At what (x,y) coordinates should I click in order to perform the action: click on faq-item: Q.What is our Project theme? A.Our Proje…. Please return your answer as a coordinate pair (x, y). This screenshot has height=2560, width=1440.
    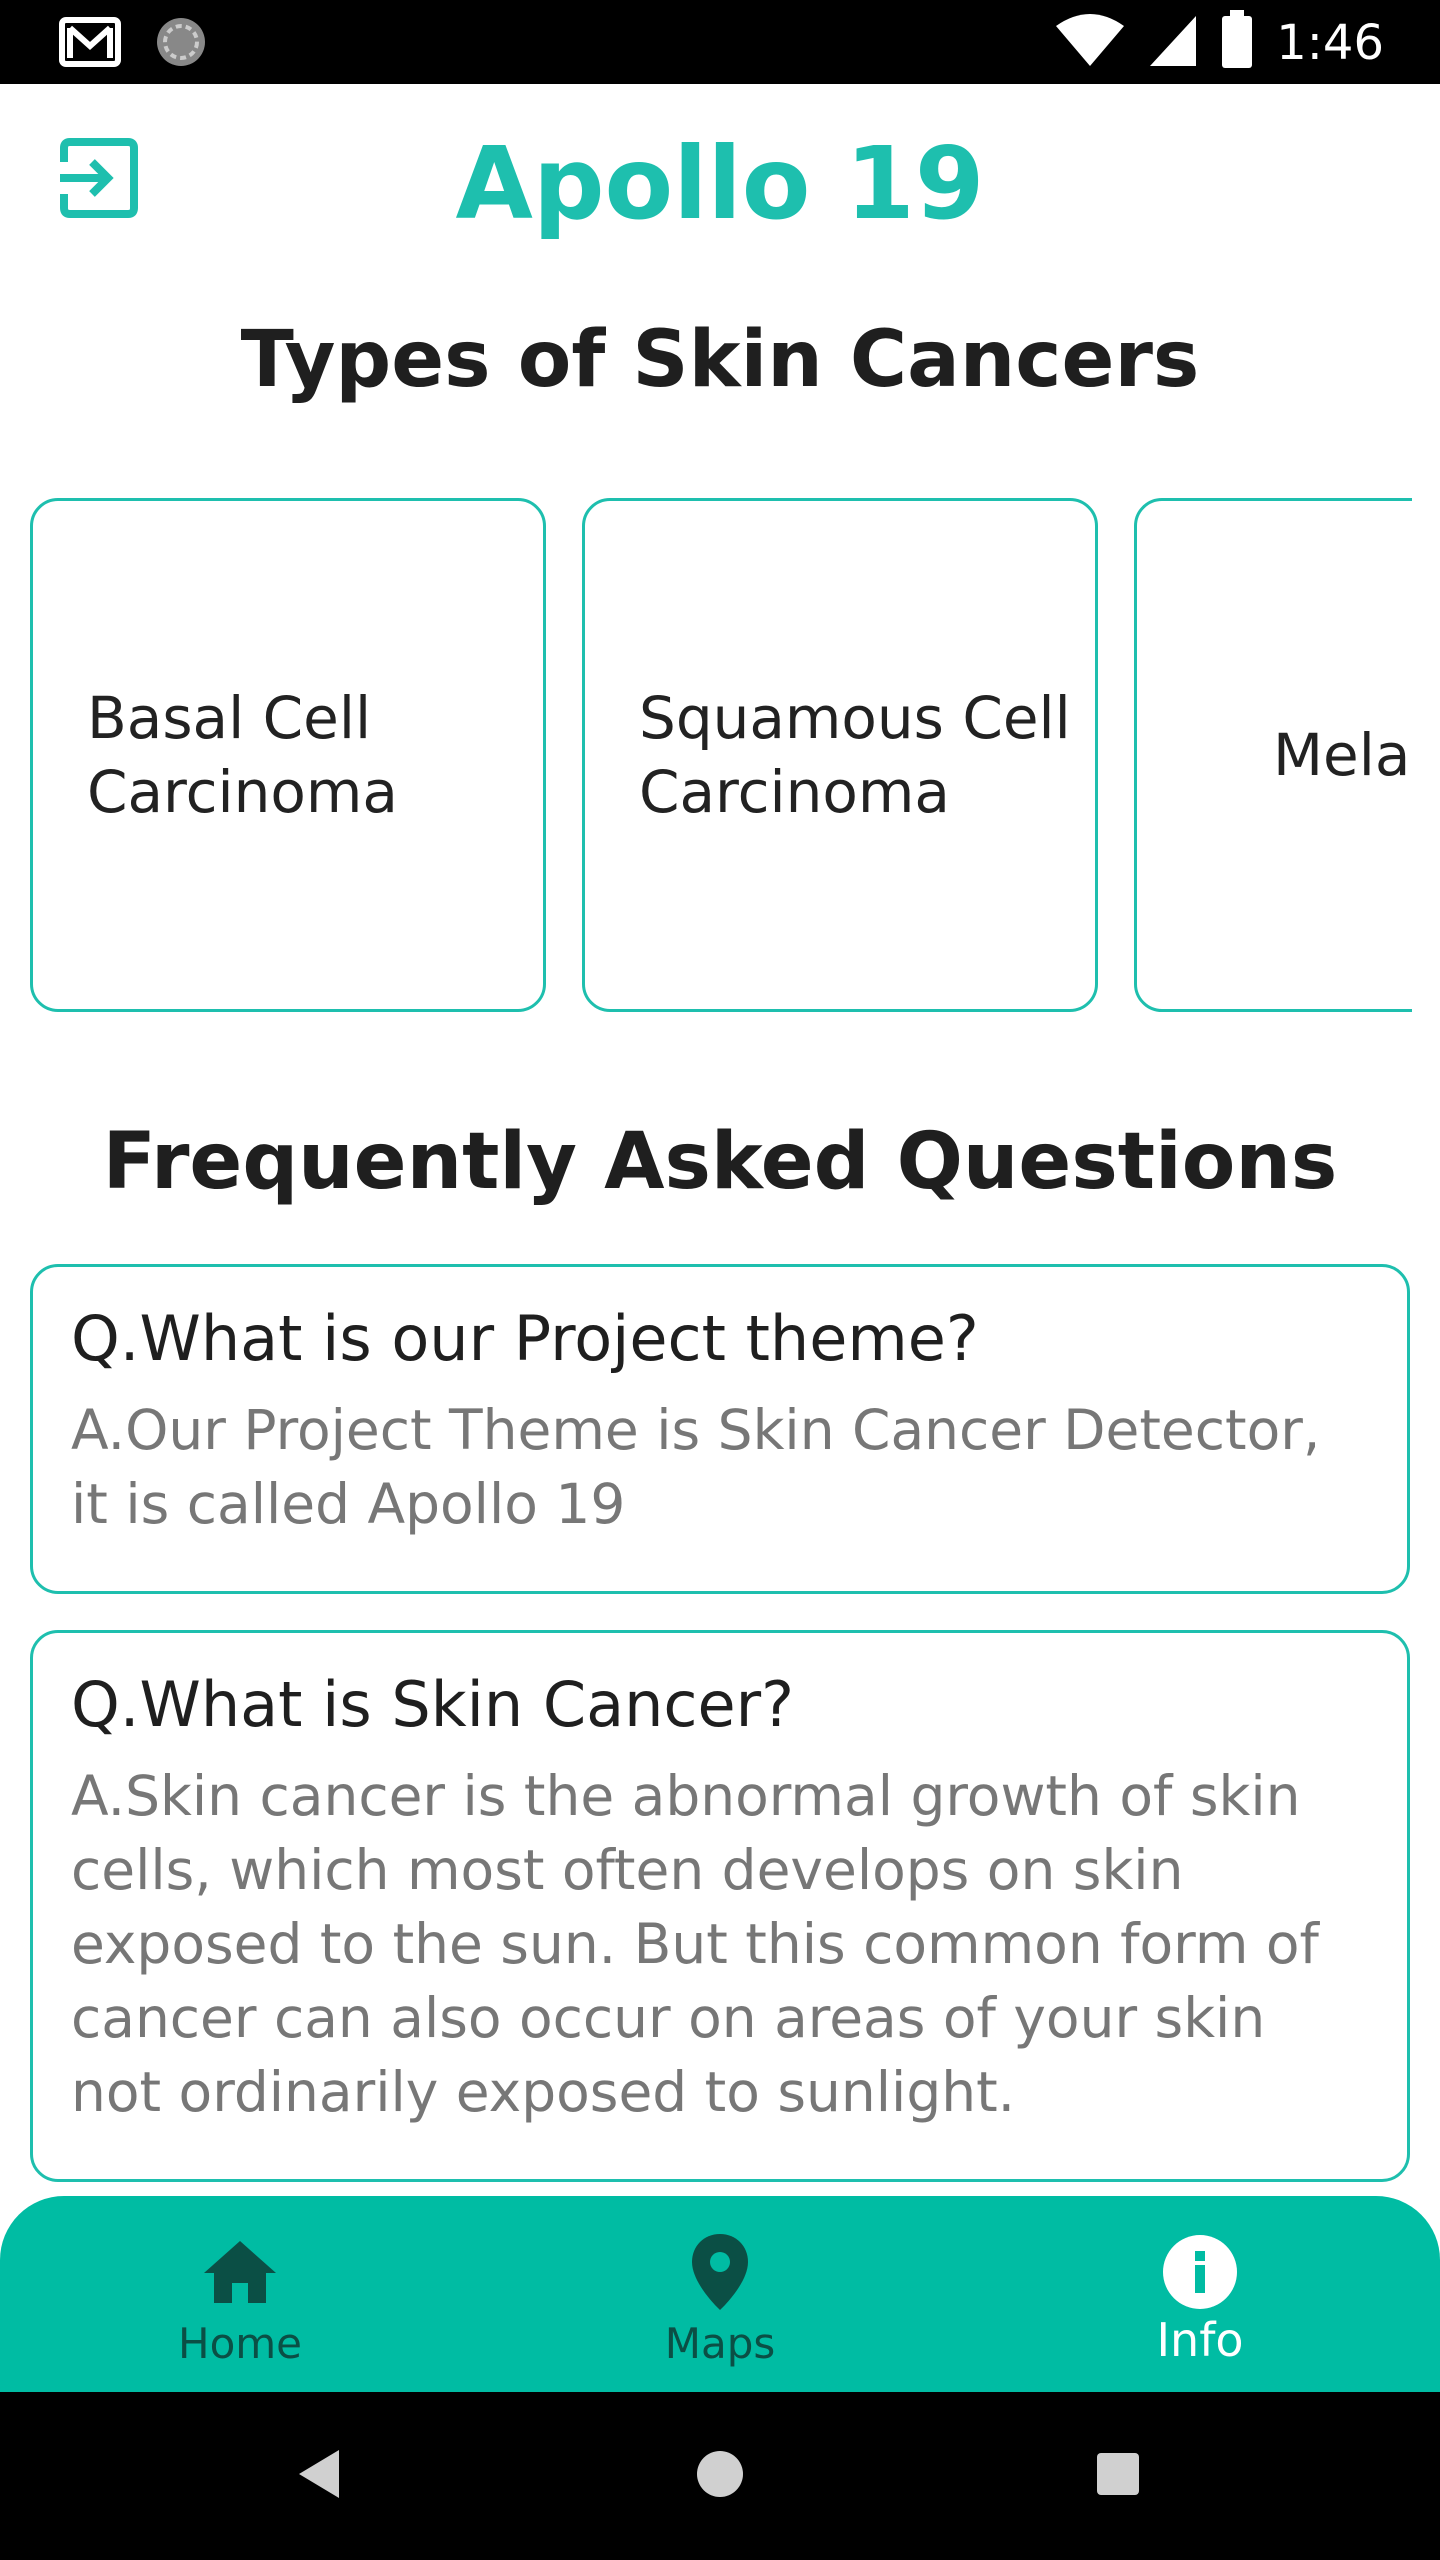
    Looking at the image, I should click on (720, 1429).